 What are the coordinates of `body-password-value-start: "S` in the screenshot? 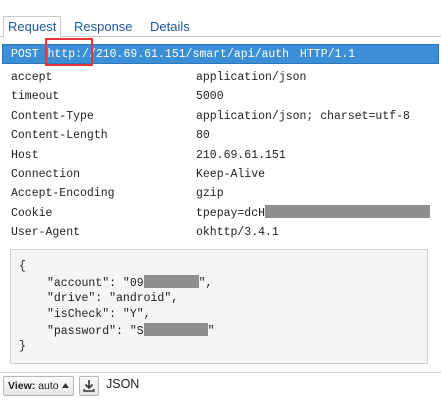 It's located at (136, 331).